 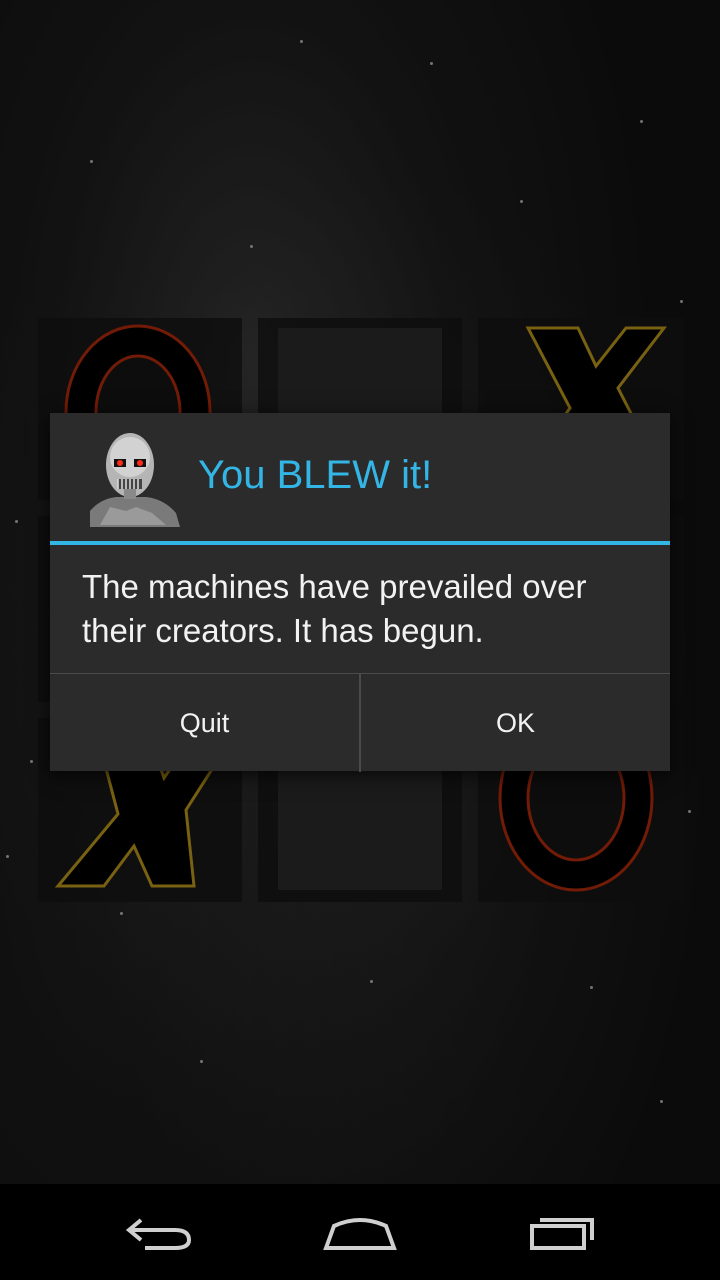 I want to click on back-button, so click(x=160, y=1232).